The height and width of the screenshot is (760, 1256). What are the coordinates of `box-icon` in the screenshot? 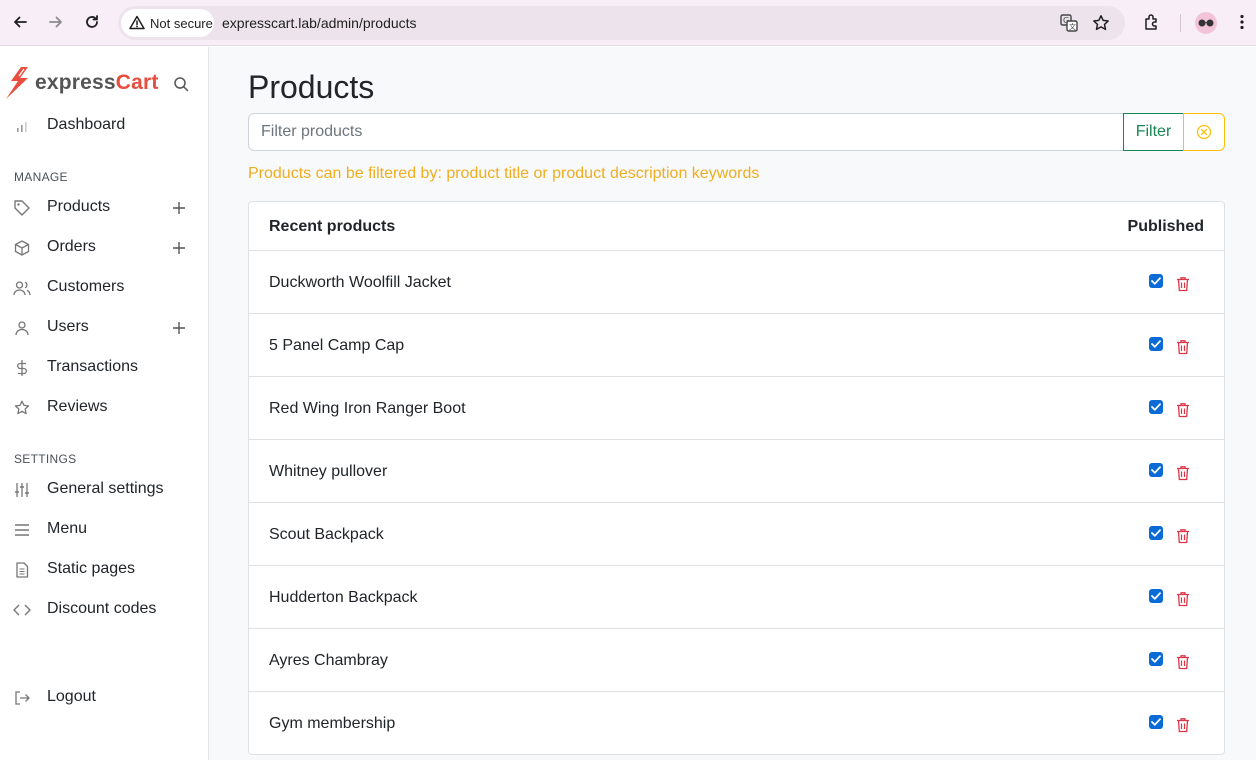 It's located at (22, 248).